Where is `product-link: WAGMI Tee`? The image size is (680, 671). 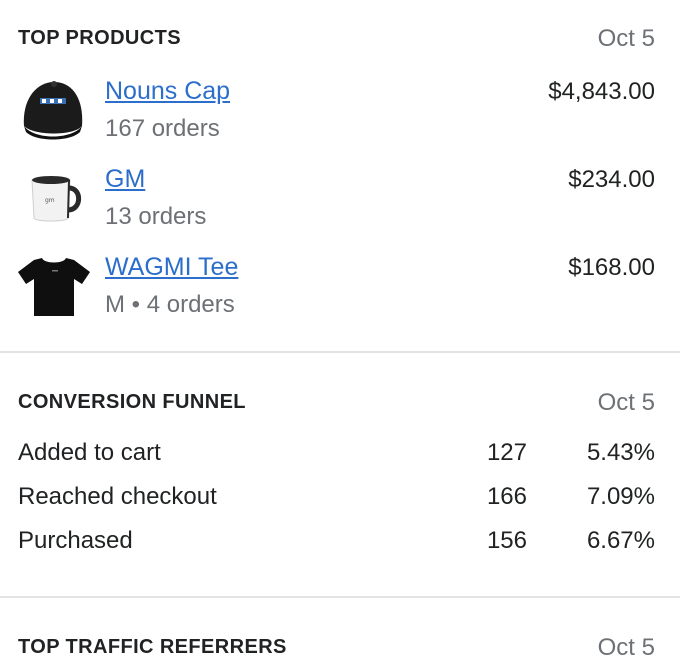 product-link: WAGMI Tee is located at coordinates (171, 267).